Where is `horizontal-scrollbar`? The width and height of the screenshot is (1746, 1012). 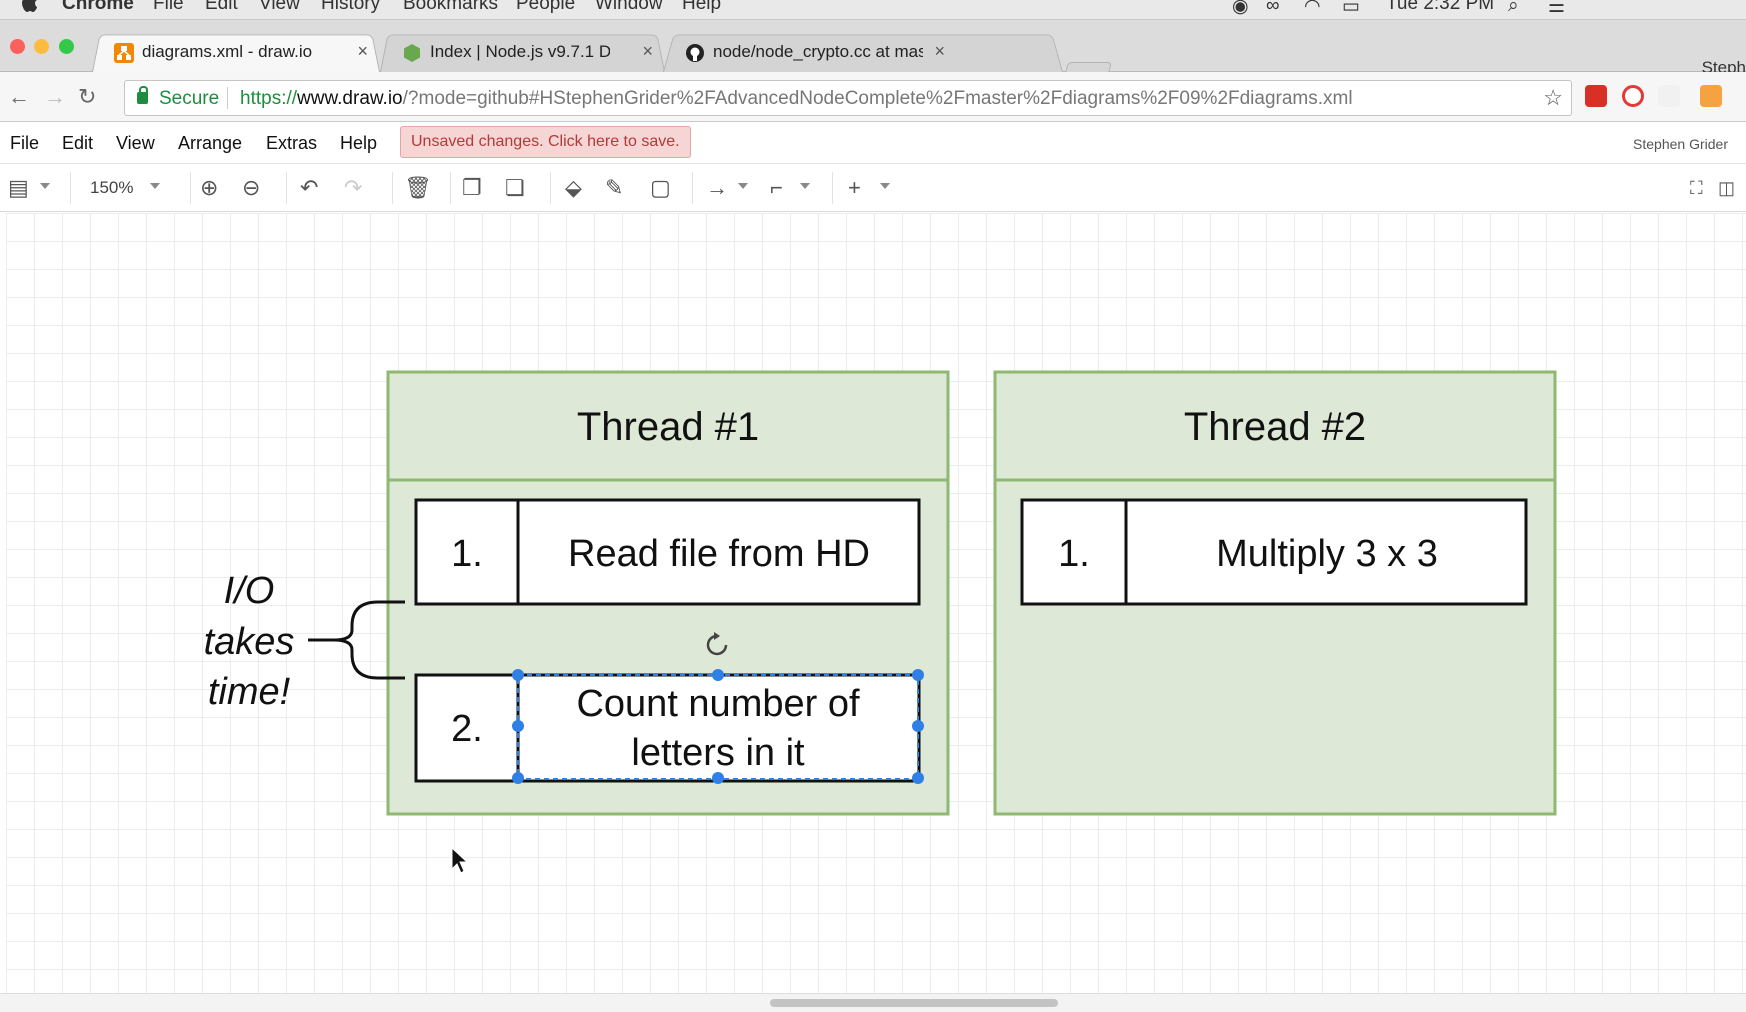 horizontal-scrollbar is located at coordinates (914, 1003).